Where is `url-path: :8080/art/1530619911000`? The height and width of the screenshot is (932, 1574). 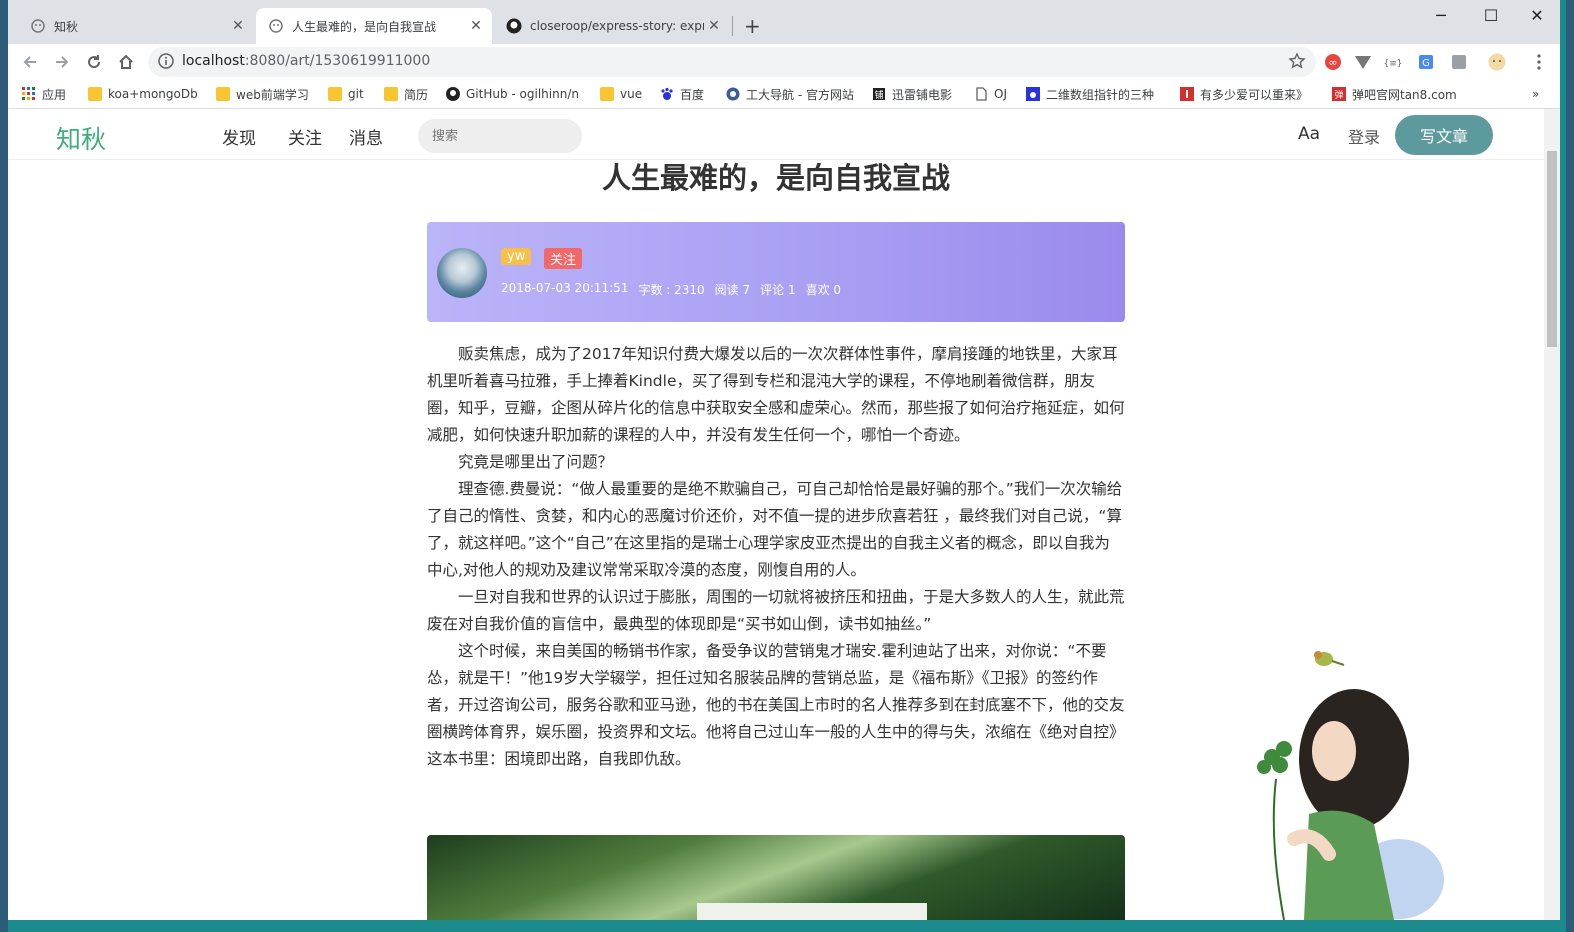
url-path: :8080/art/1530619911000 is located at coordinates (337, 61).